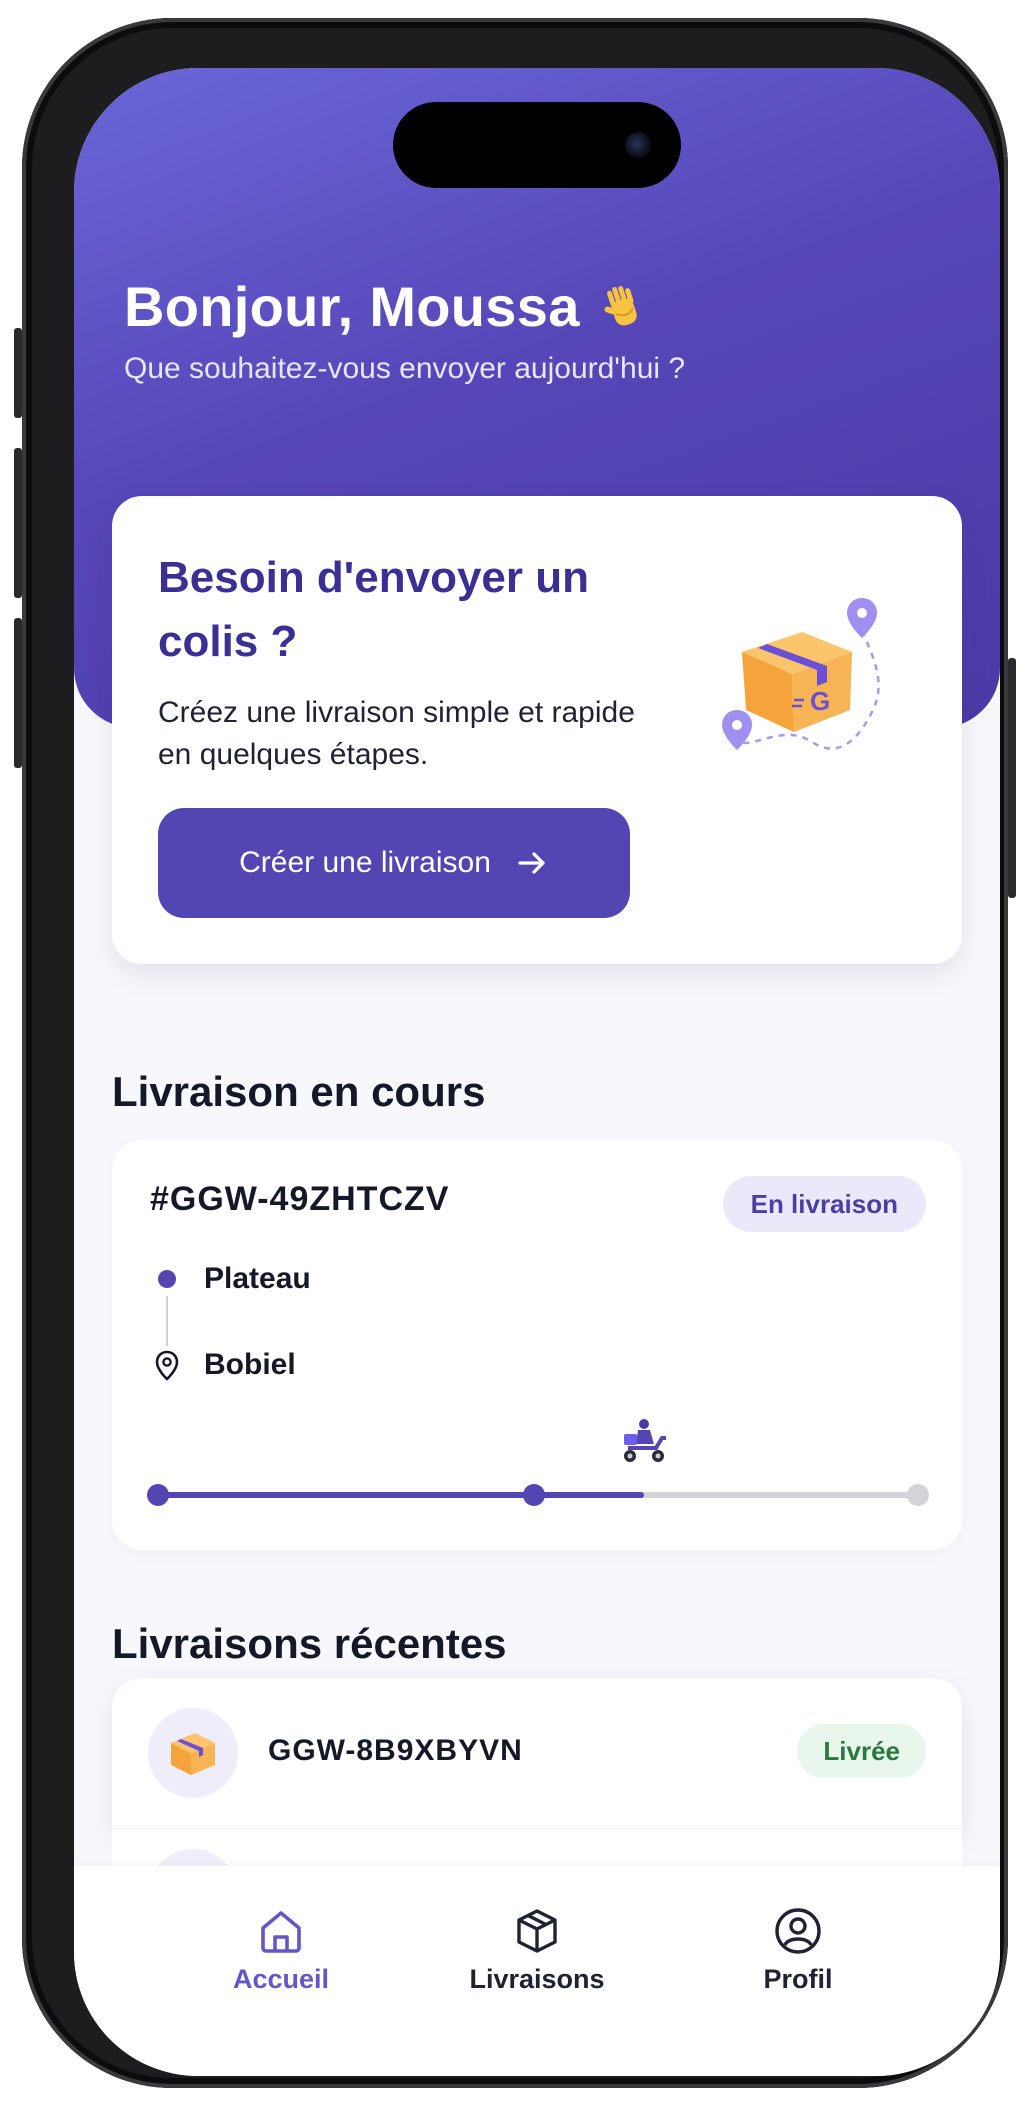 This screenshot has height=2108, width=1030. Describe the element at coordinates (352, 306) in the screenshot. I see `greeting-text: Bonjour, Moussa` at that location.